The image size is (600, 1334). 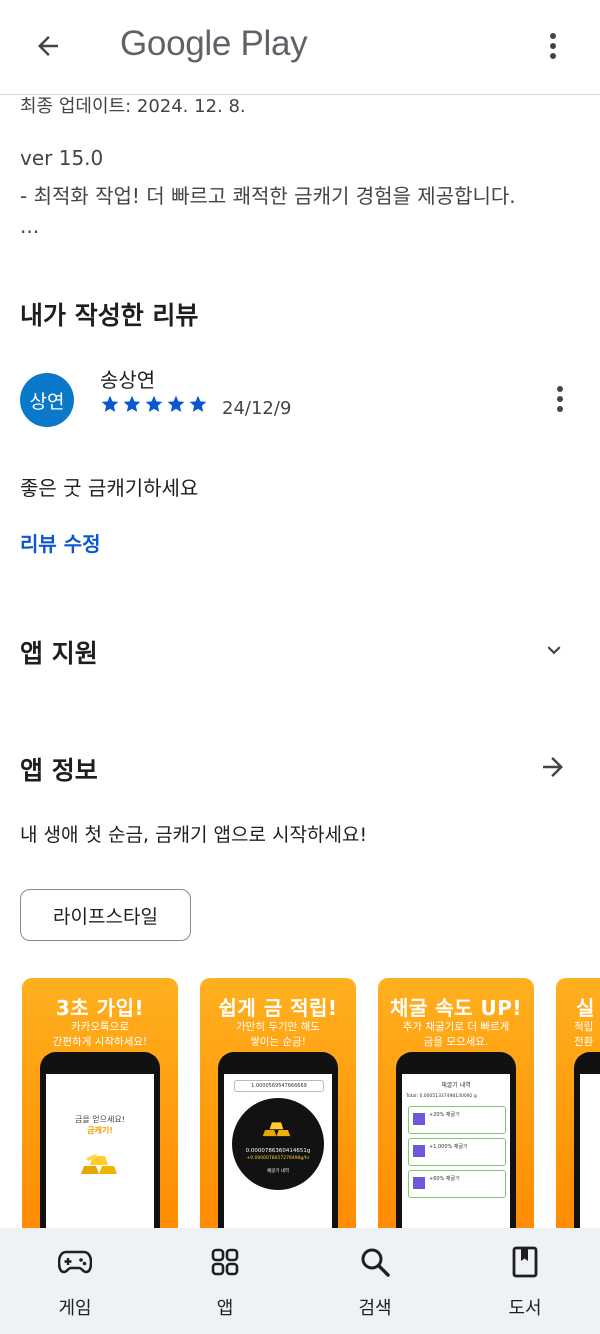 I want to click on miner-card: +20% 채굴기, so click(x=457, y=1120).